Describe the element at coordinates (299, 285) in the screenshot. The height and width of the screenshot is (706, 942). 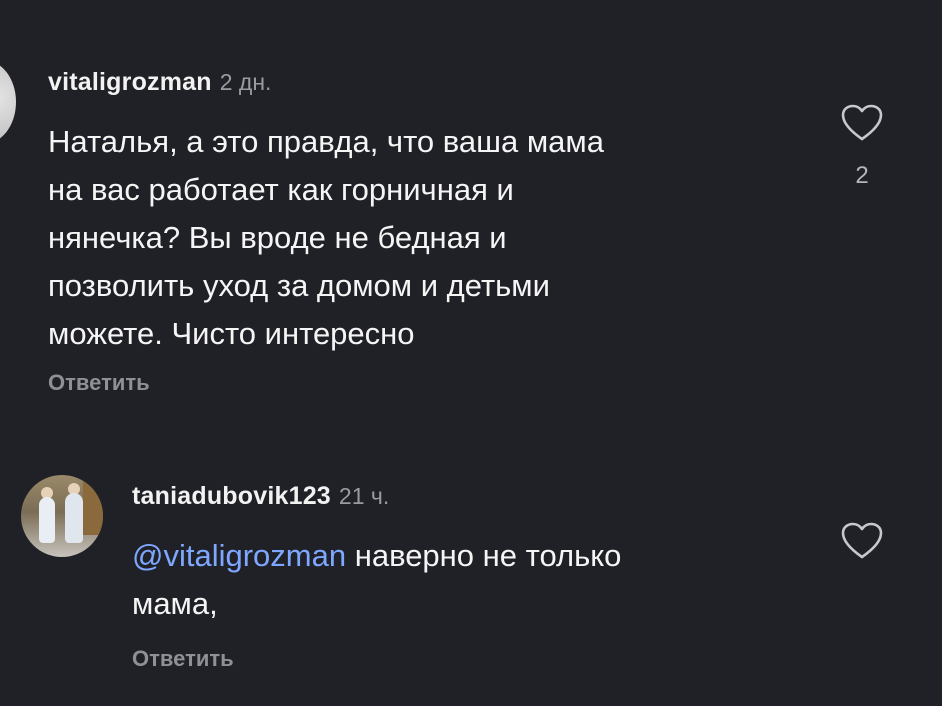
I see `comment-line: позволить уход за домом и детьми` at that location.